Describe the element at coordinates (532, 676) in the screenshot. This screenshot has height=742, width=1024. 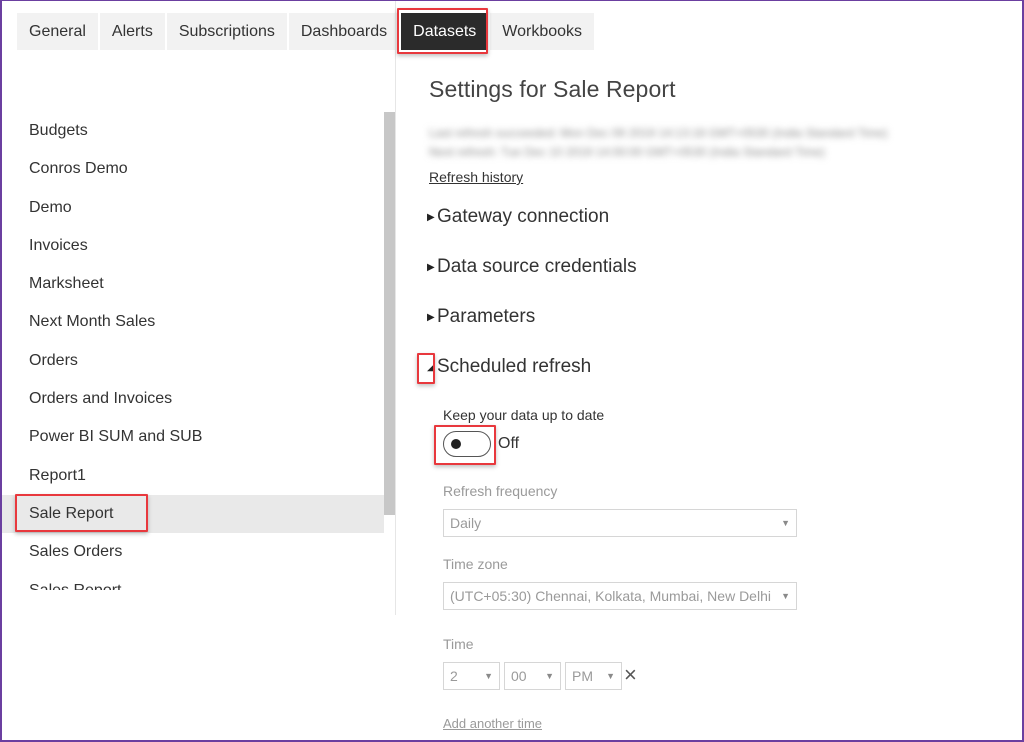
I see `time-minute-select: 00 ▼` at that location.